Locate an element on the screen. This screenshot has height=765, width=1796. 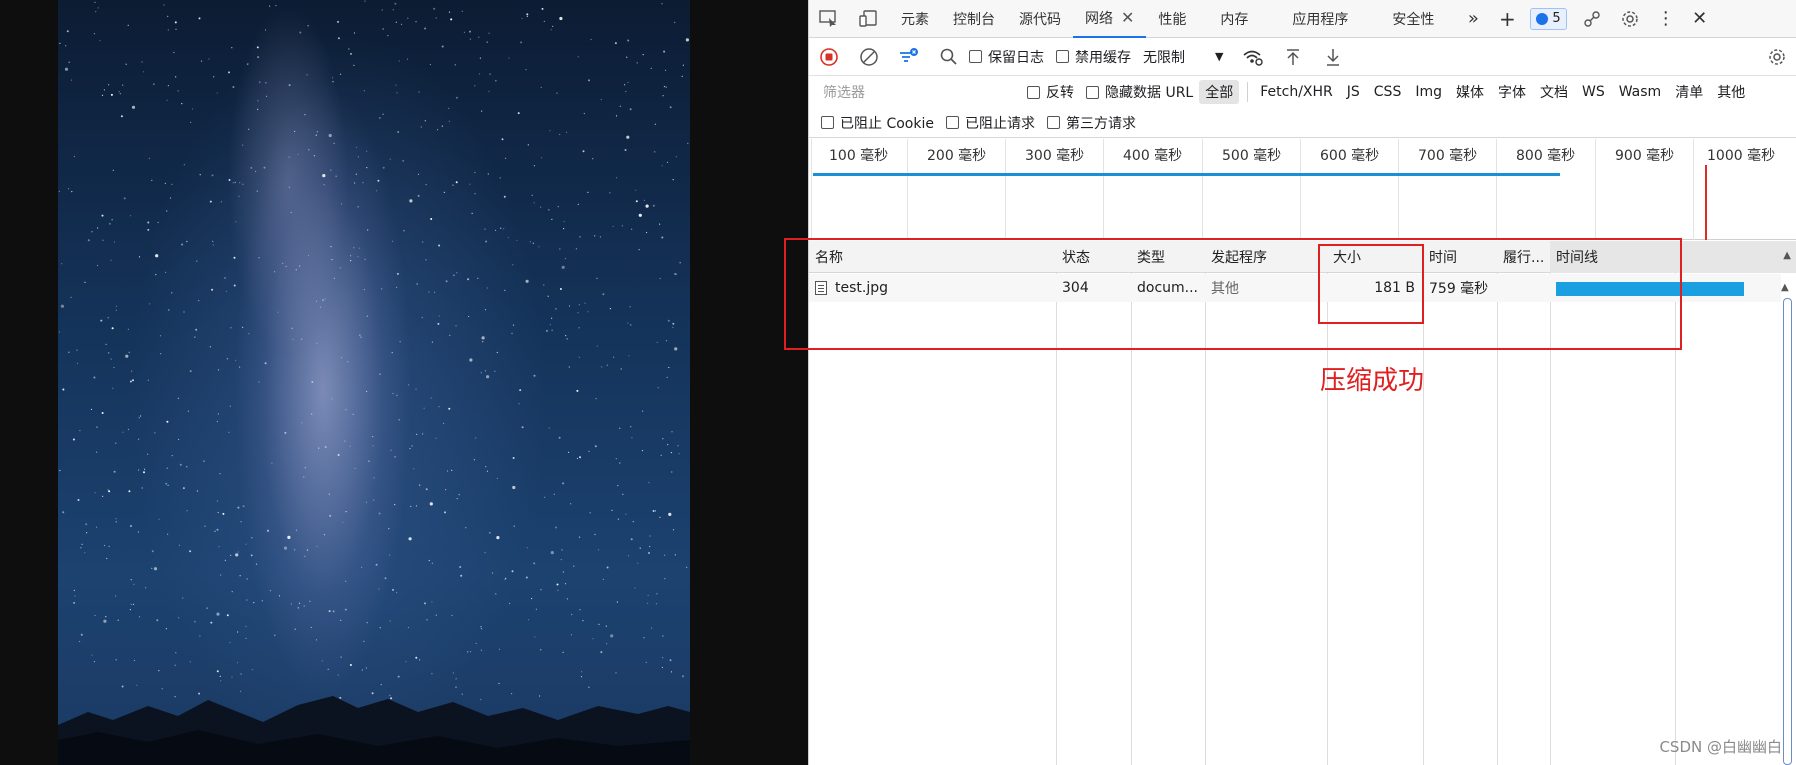
network-toolbar: 保留日志 禁用缓存 无限制 ▼ is located at coordinates (1302, 57).